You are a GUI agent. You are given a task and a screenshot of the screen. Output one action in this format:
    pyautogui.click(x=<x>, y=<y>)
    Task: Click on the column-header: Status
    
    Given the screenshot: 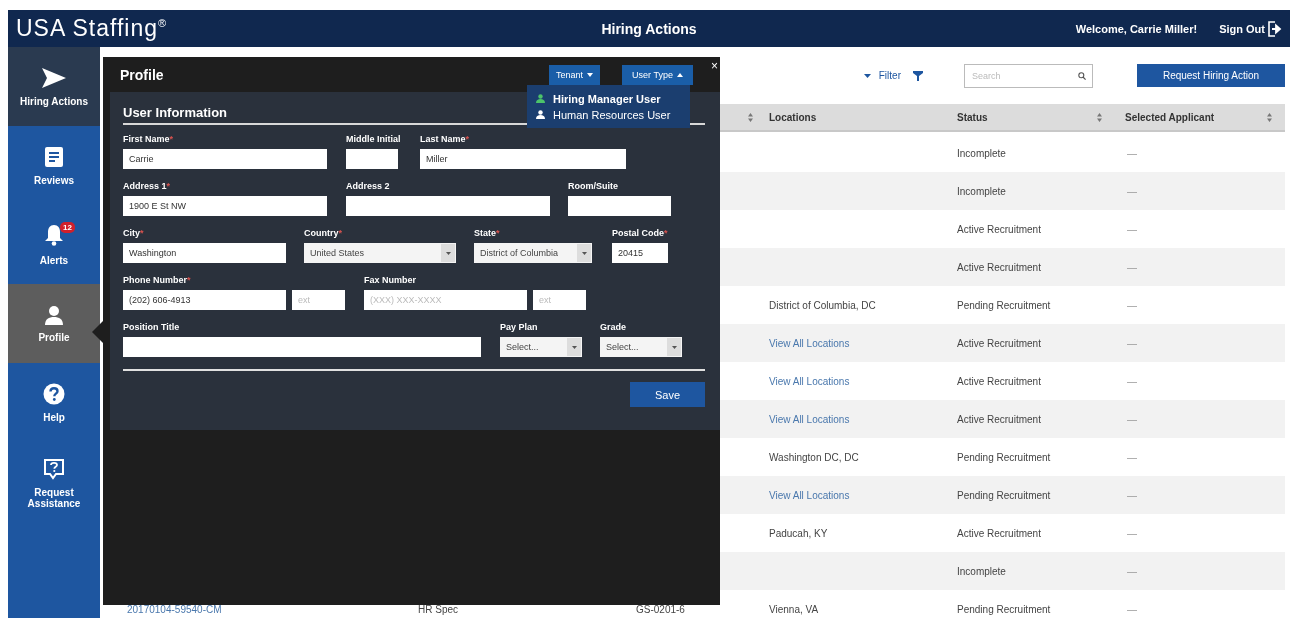 What is the action you would take?
    pyautogui.click(x=972, y=117)
    